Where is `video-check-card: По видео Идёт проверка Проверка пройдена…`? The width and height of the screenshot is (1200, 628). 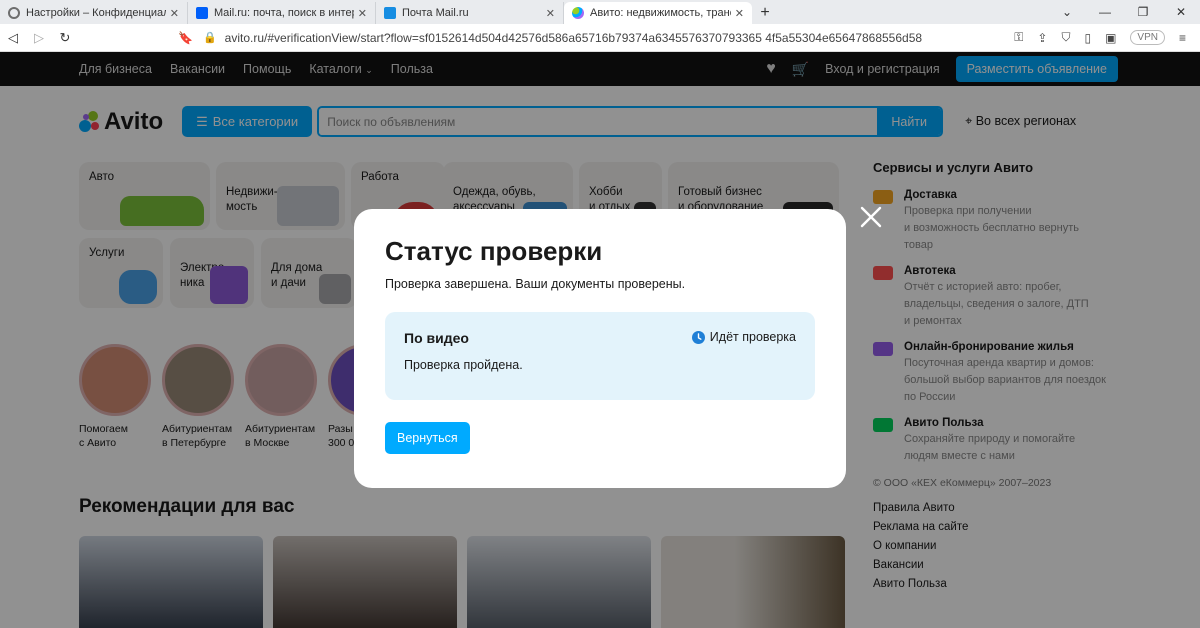
video-check-card: По видео Идёт проверка Проверка пройдена… is located at coordinates (600, 356).